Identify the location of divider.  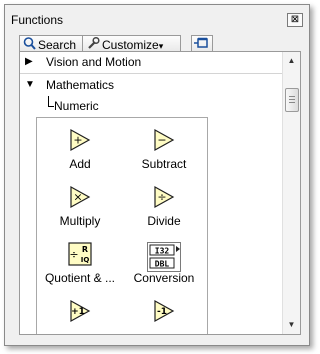
(151, 73).